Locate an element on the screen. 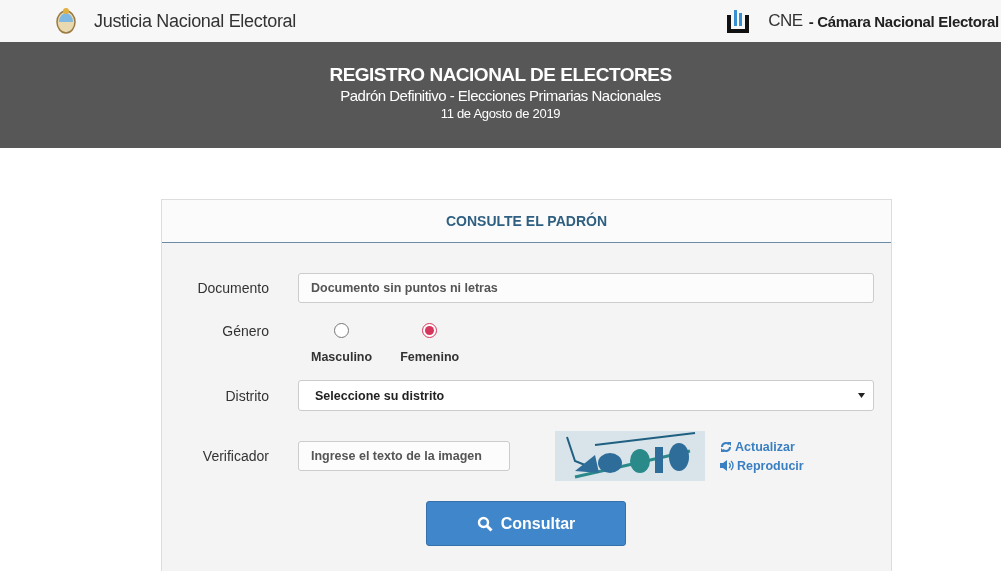 This screenshot has height=571, width=1001. card-heading: CONSULTE EL PADRÓN is located at coordinates (526, 221).